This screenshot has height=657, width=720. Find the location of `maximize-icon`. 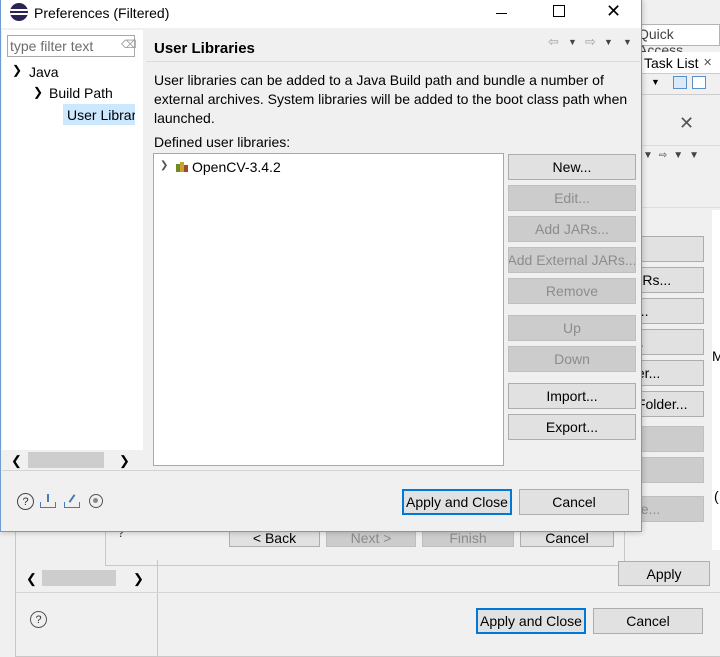

maximize-icon is located at coordinates (559, 11).